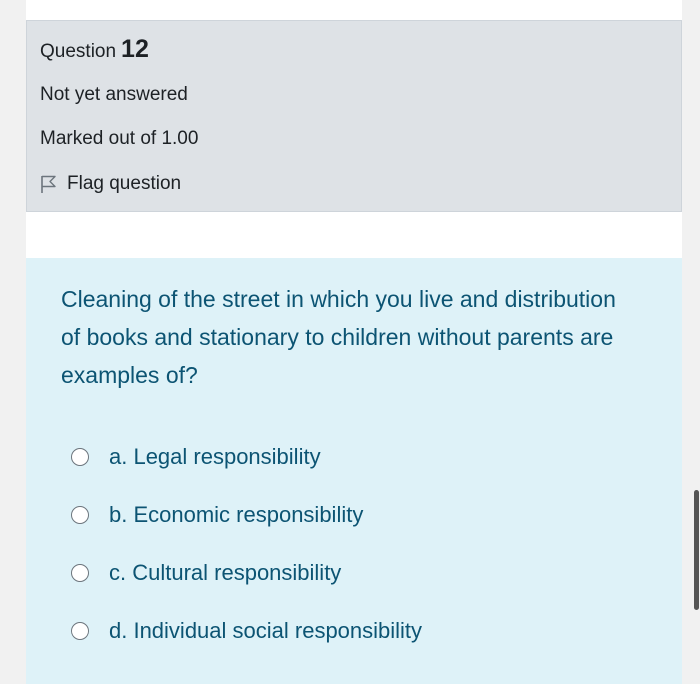 This screenshot has height=684, width=700. Describe the element at coordinates (696, 550) in the screenshot. I see `scrollbar-thumb` at that location.